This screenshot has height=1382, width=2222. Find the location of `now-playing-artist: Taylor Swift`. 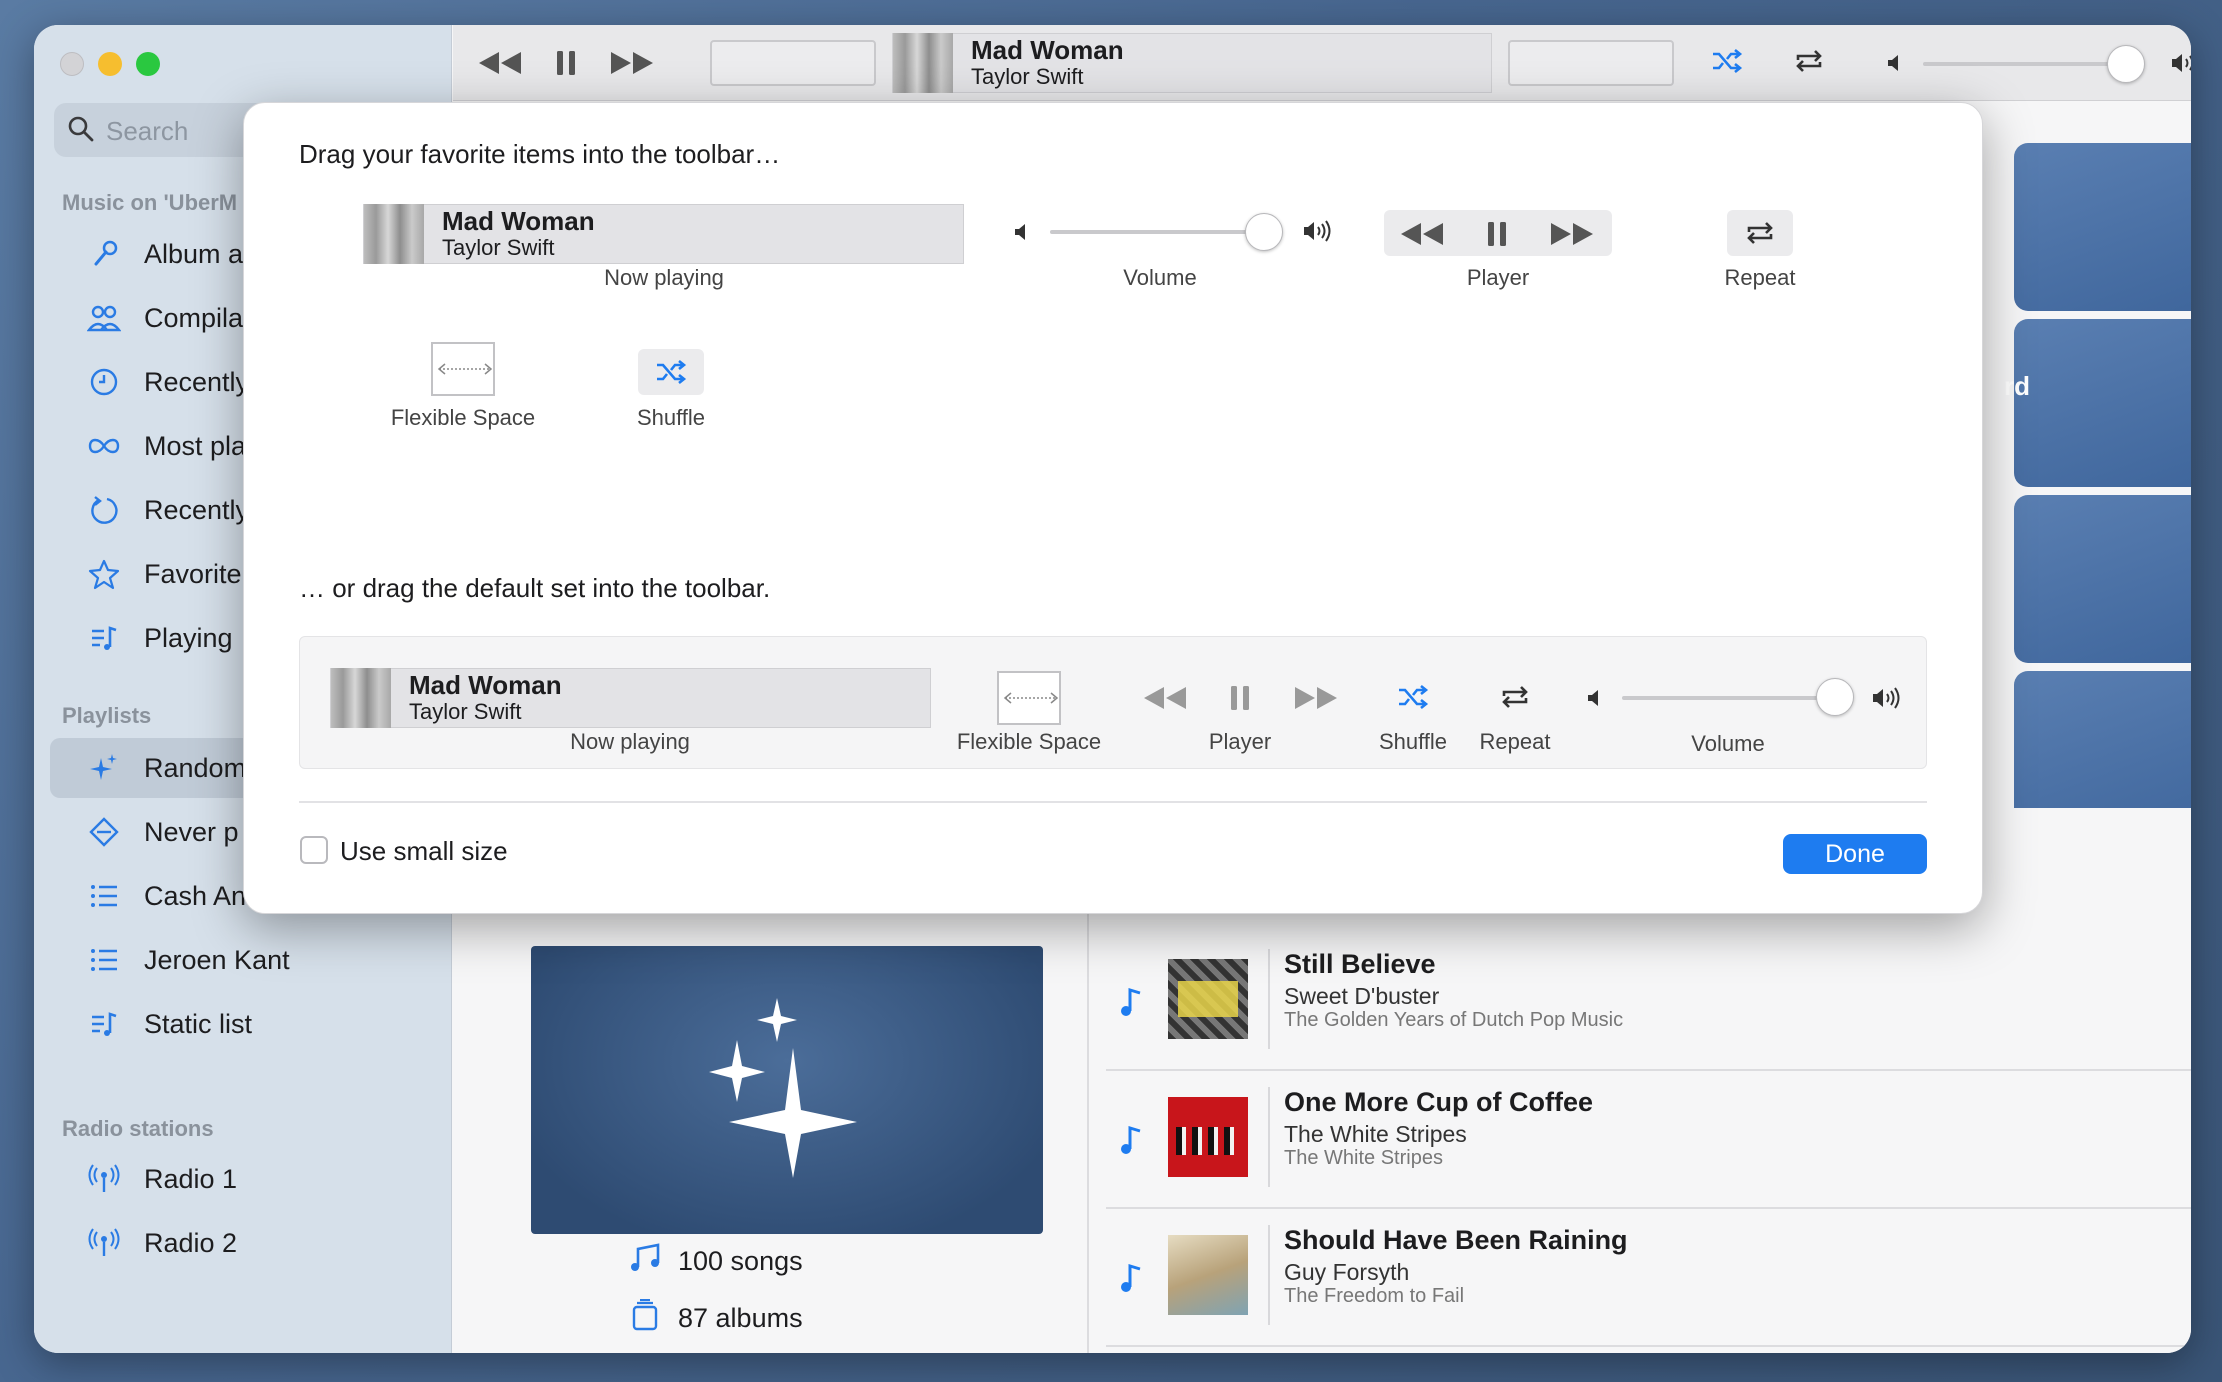

now-playing-artist: Taylor Swift is located at coordinates (1027, 76).